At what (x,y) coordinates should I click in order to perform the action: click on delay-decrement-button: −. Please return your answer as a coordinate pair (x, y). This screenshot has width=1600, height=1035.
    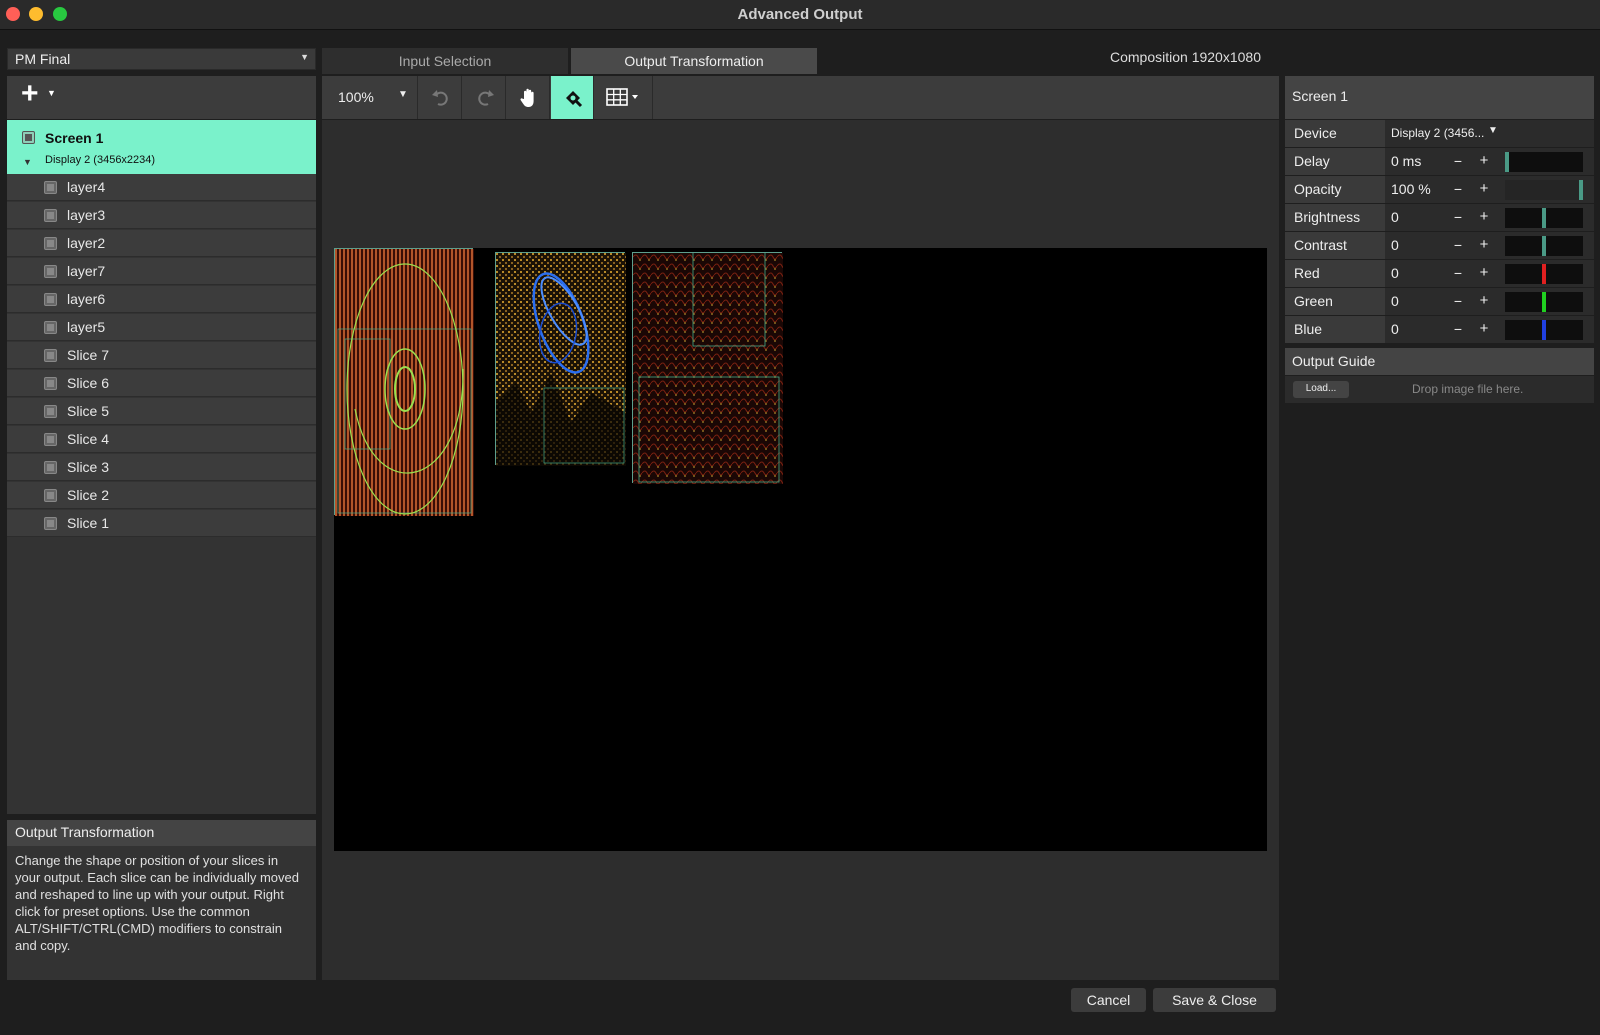
    Looking at the image, I should click on (1458, 161).